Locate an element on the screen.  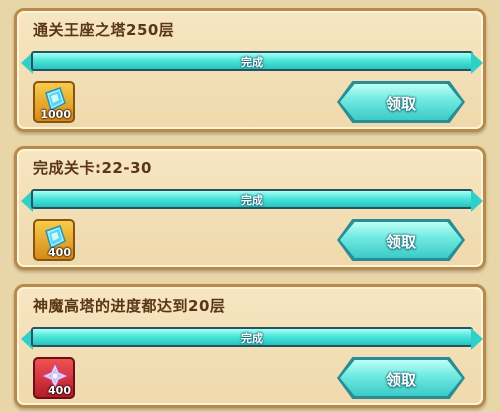
task-title: 完成关卡:22-30 is located at coordinates (92, 168).